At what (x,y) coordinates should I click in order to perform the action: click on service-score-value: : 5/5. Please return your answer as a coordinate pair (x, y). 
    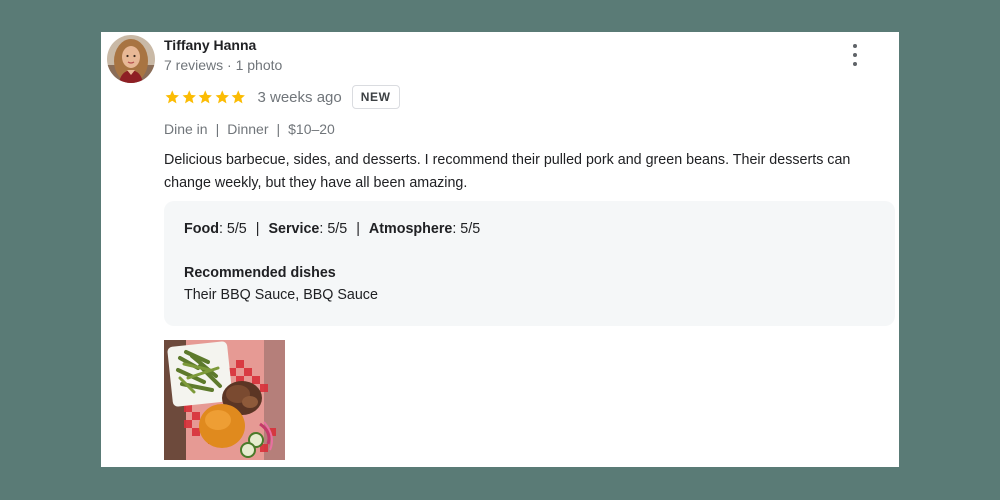
    Looking at the image, I should click on (333, 229).